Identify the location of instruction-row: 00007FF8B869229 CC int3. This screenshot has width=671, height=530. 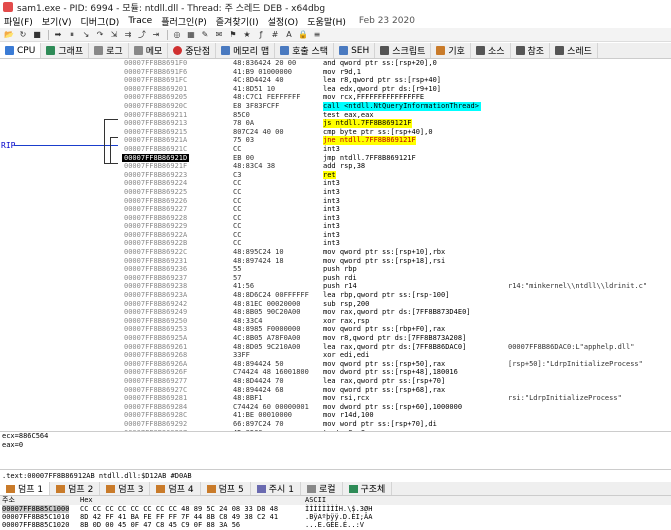
(394, 226).